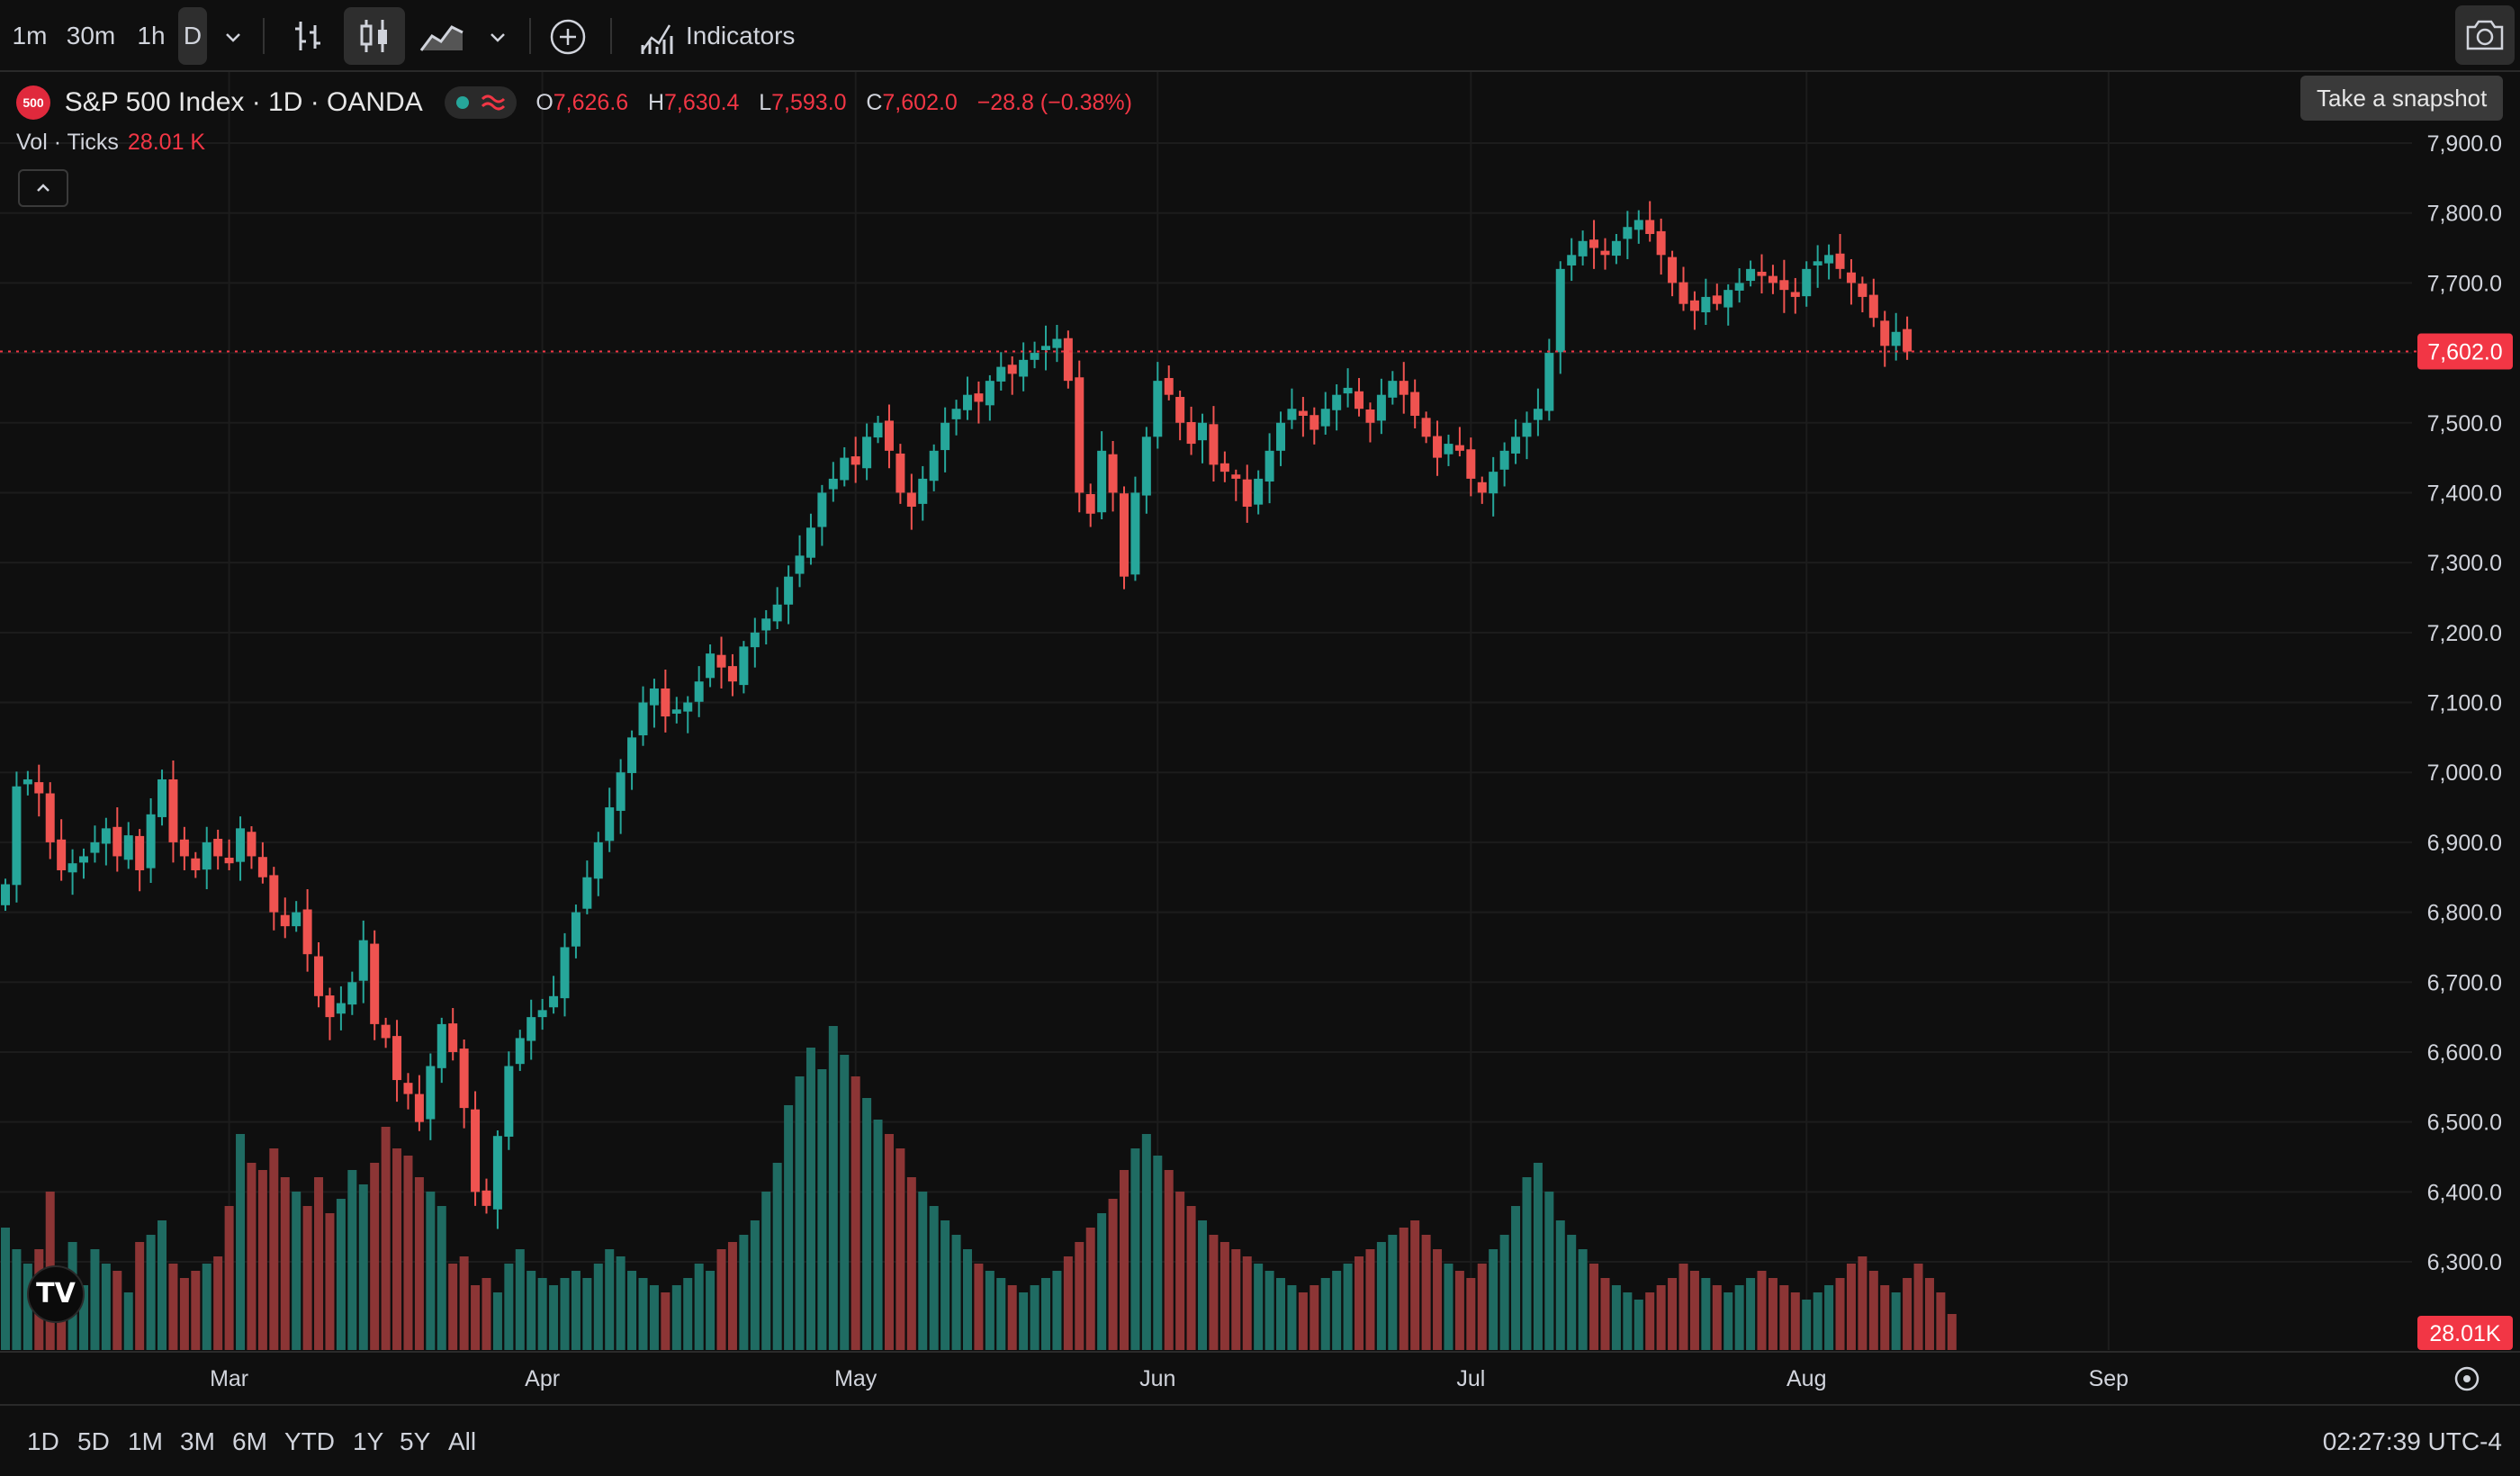  Describe the element at coordinates (2464, 1053) in the screenshot. I see `price-tick-label: 6,600.0` at that location.